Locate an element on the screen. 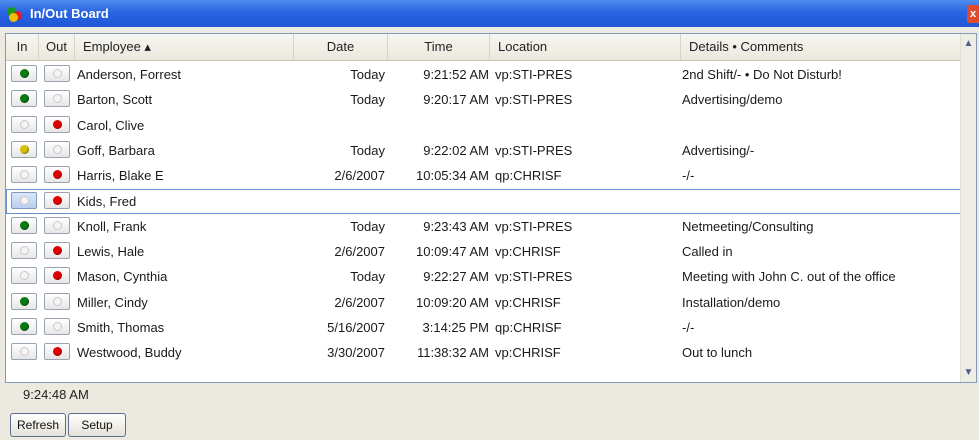  column-header-time: Time is located at coordinates (439, 47).